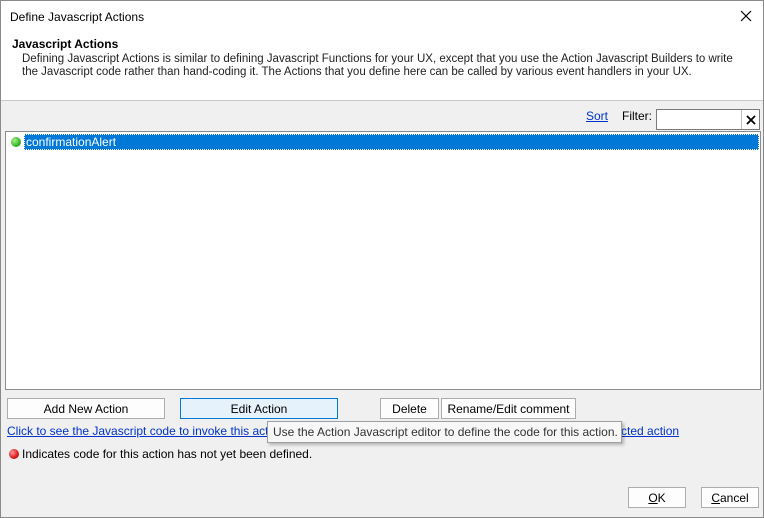  I want to click on list-item-label: confirmationAlert, so click(391, 142).